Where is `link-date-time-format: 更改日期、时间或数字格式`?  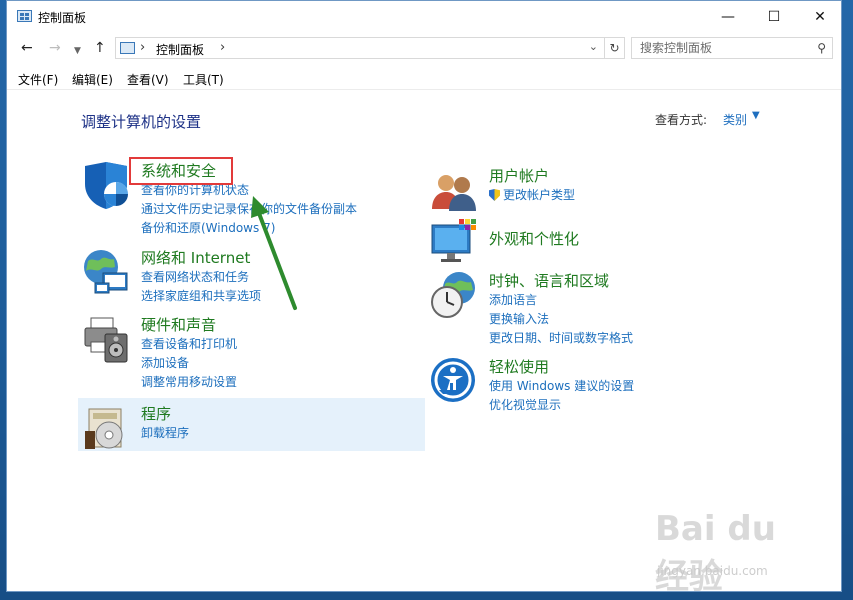
link-date-time-format: 更改日期、时间或数字格式 is located at coordinates (561, 338).